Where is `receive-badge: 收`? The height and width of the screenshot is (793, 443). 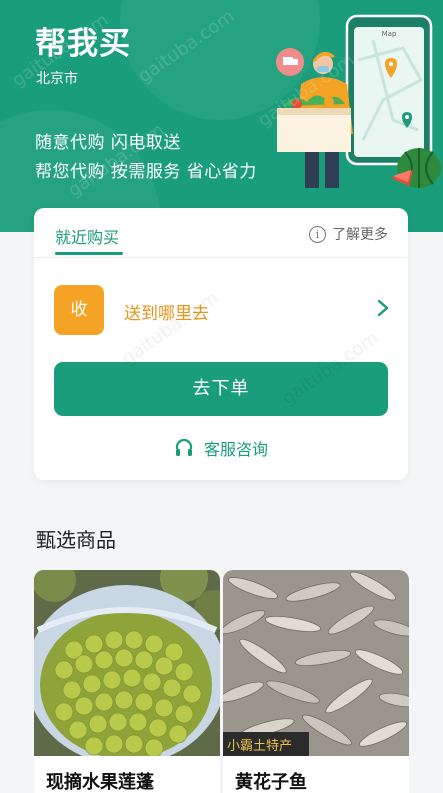 receive-badge: 收 is located at coordinates (79, 310).